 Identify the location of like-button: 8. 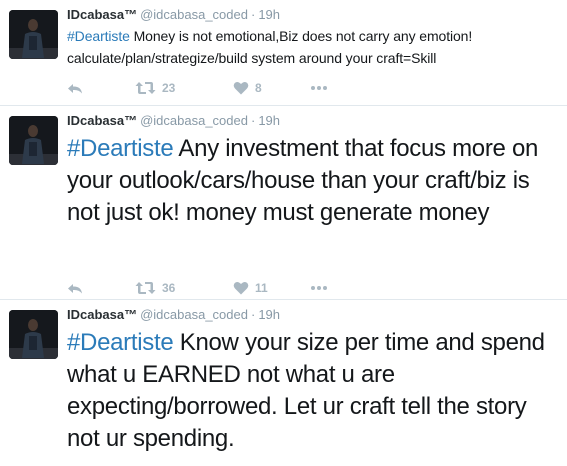
(247, 88).